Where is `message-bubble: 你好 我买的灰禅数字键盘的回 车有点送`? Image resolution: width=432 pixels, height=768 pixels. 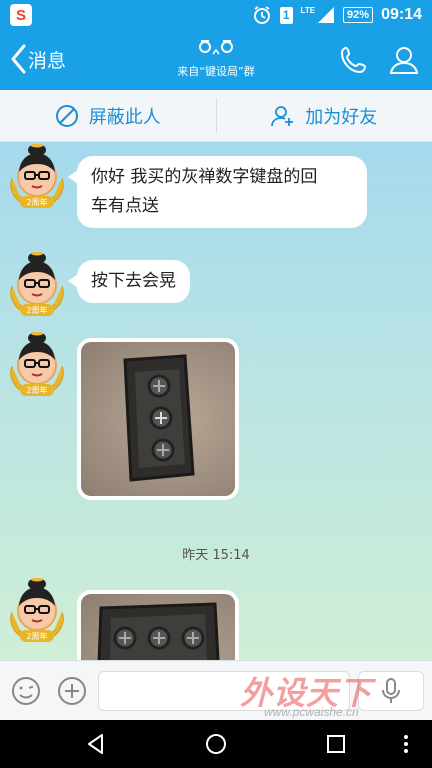
message-bubble: 你好 我买的灰禅数字键盘的回 车有点送 is located at coordinates (217, 192).